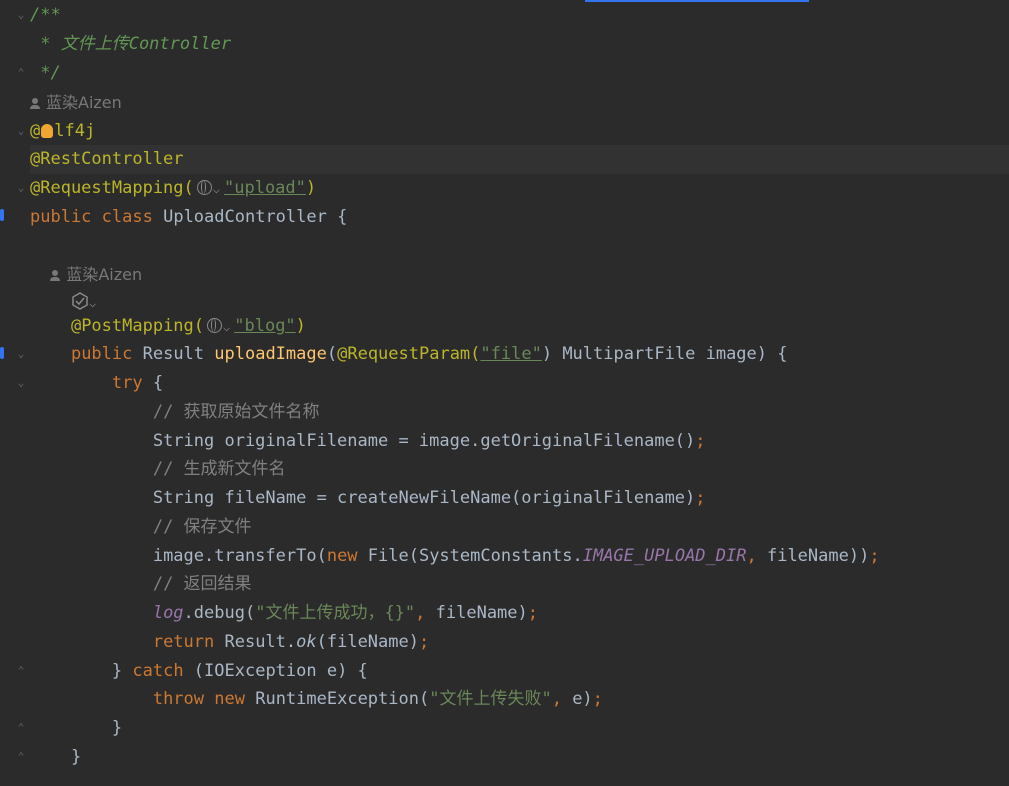  Describe the element at coordinates (511, 354) in the screenshot. I see `string-literal: "file"` at that location.